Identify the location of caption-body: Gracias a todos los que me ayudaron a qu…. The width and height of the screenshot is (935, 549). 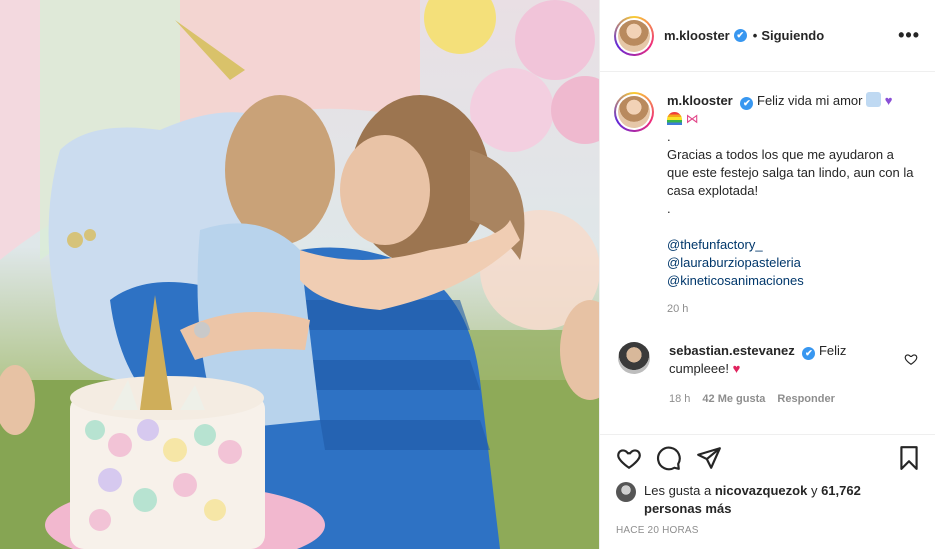
(790, 172).